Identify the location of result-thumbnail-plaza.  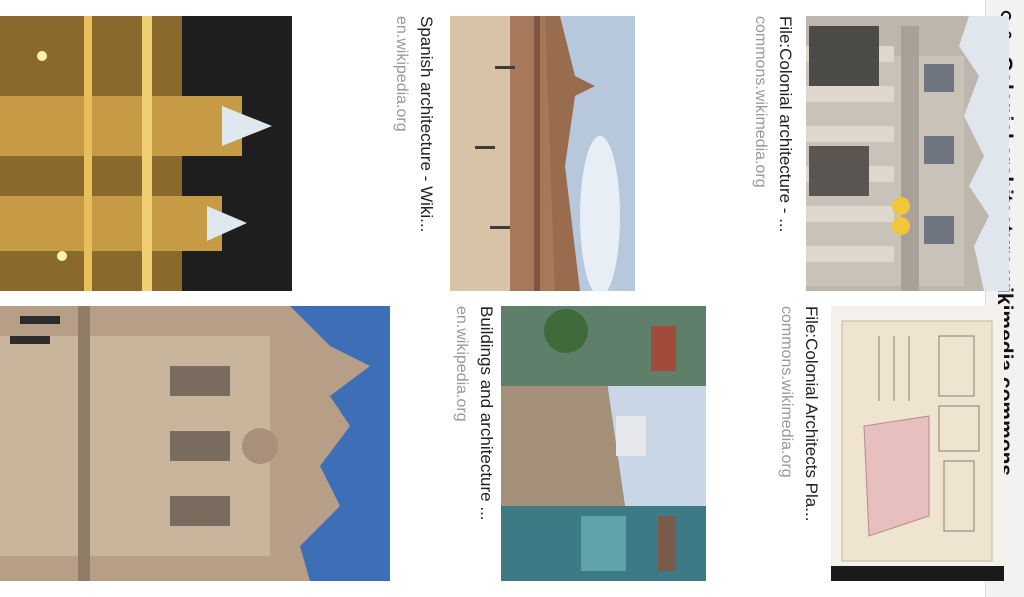
(542, 153).